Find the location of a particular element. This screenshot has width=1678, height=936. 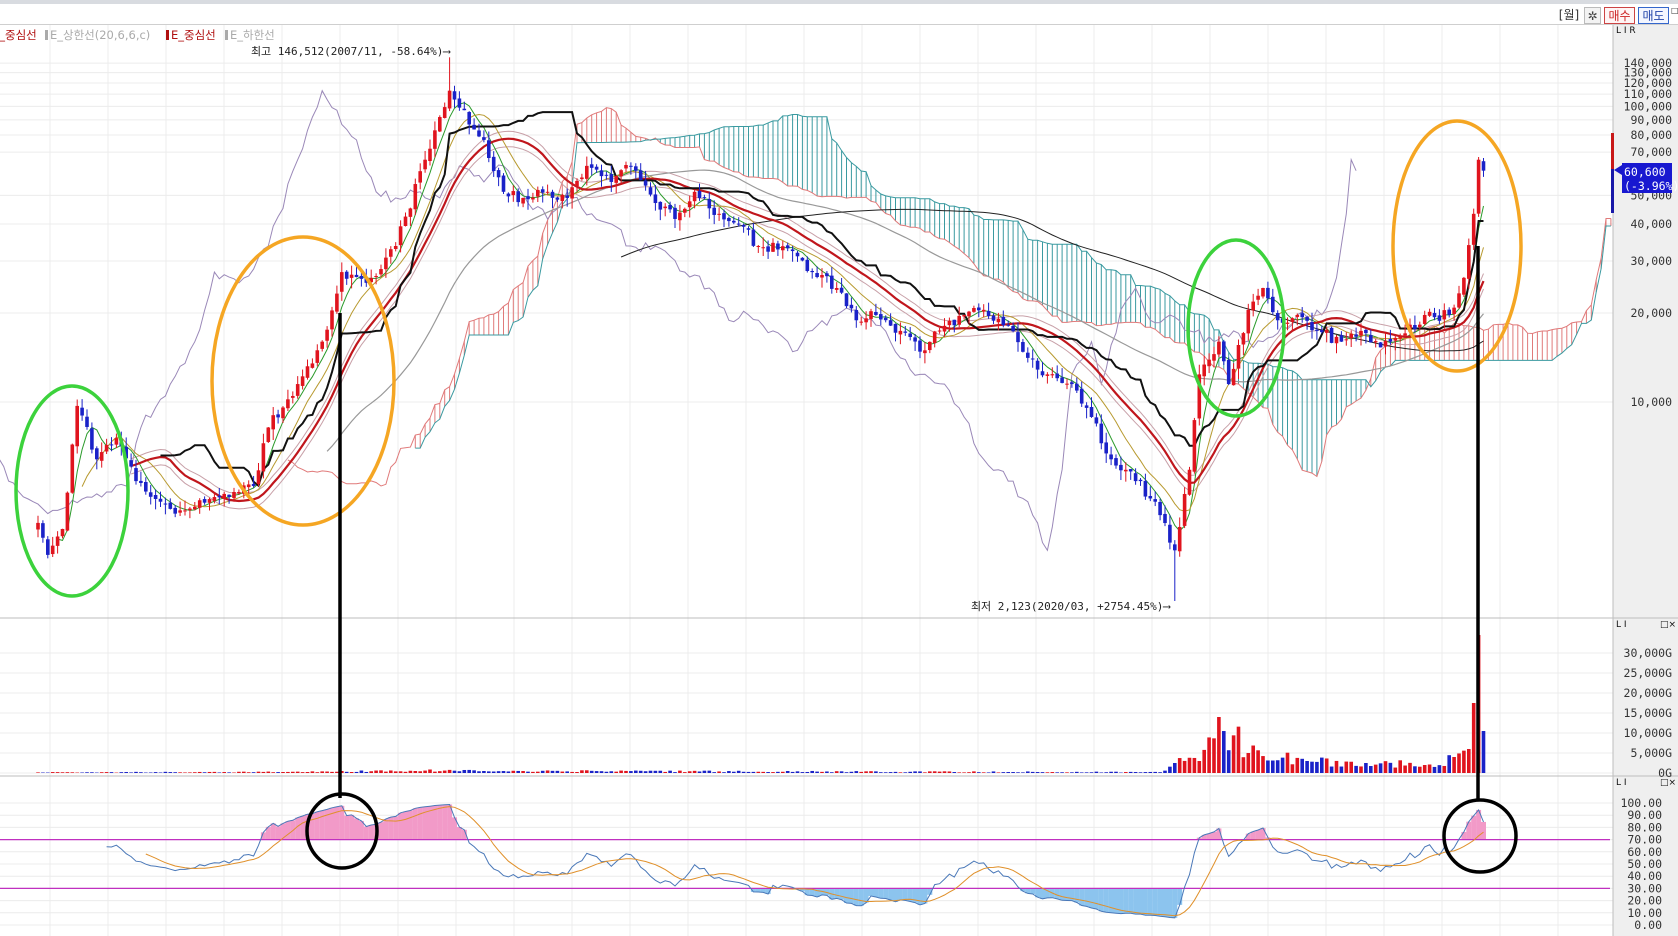

legend-item-lower-line: E_하한선 is located at coordinates (252, 35).